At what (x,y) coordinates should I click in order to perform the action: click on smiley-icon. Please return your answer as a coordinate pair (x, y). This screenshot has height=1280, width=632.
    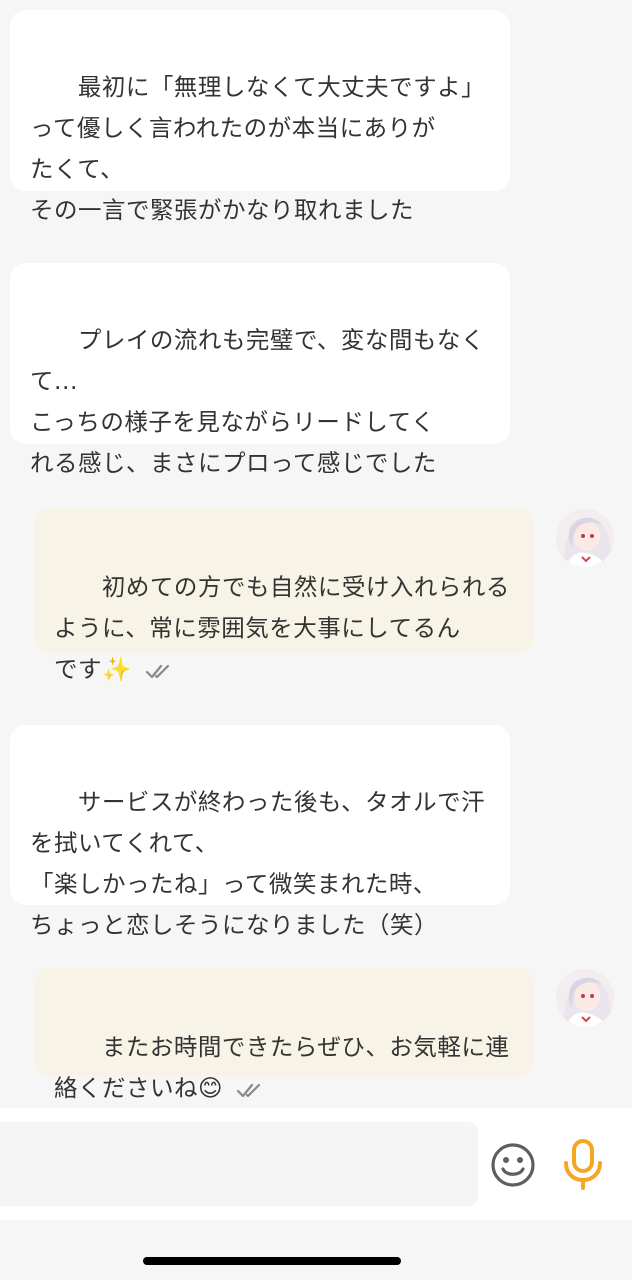
    Looking at the image, I should click on (513, 1165).